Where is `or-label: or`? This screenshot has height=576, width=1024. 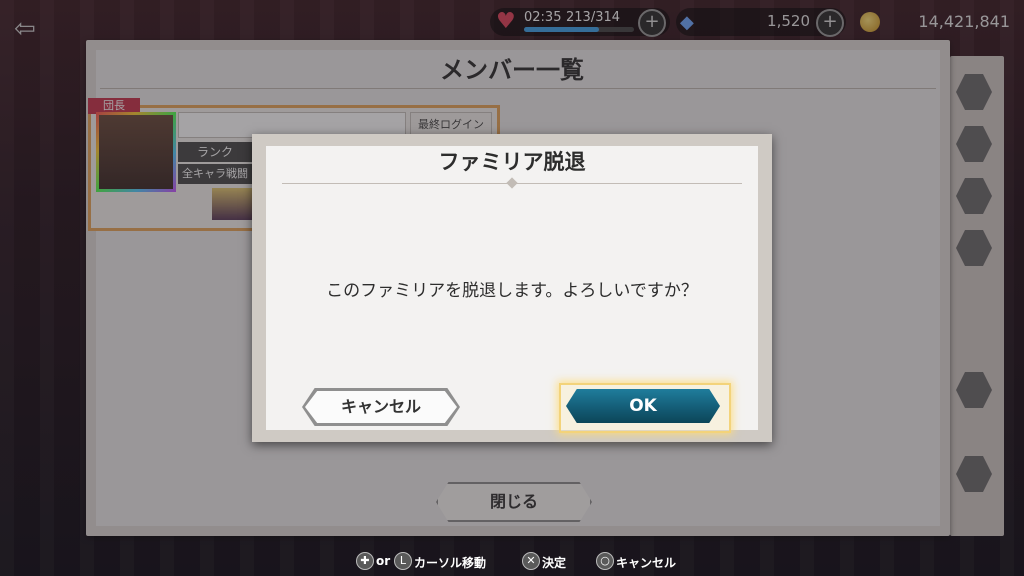
or-label: or is located at coordinates (383, 561).